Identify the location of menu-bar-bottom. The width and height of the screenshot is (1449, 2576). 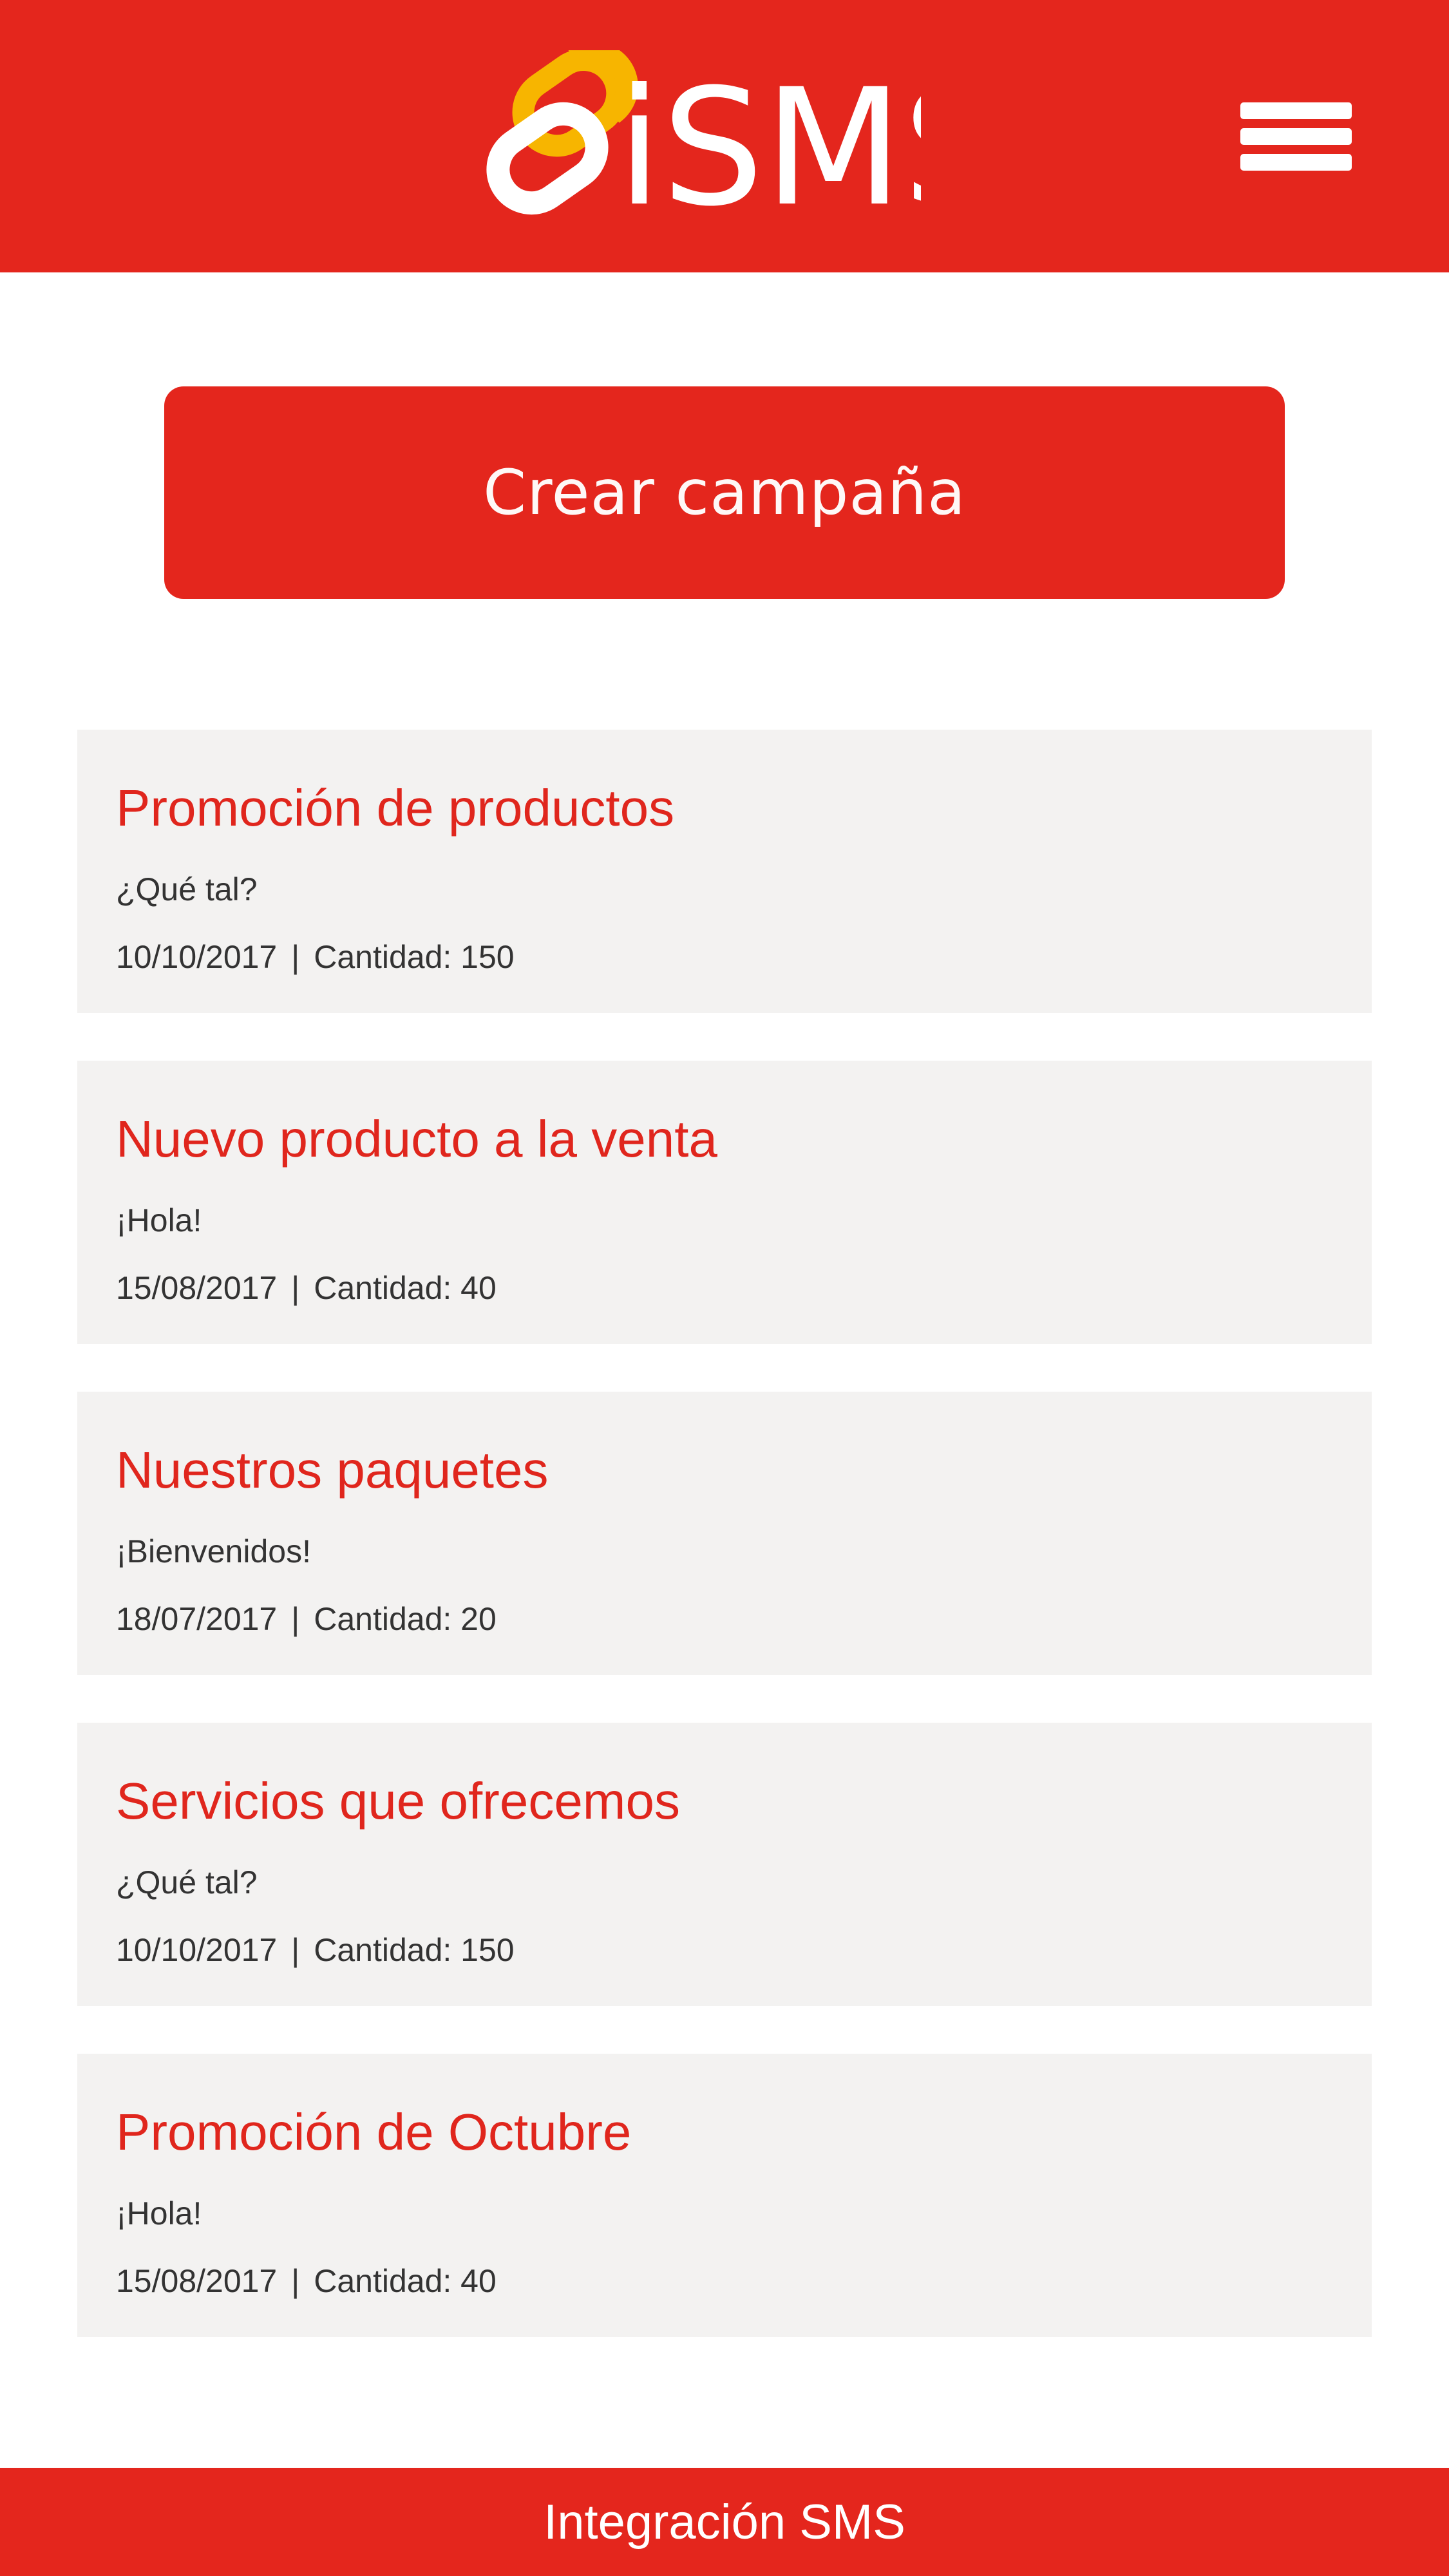
(1296, 163).